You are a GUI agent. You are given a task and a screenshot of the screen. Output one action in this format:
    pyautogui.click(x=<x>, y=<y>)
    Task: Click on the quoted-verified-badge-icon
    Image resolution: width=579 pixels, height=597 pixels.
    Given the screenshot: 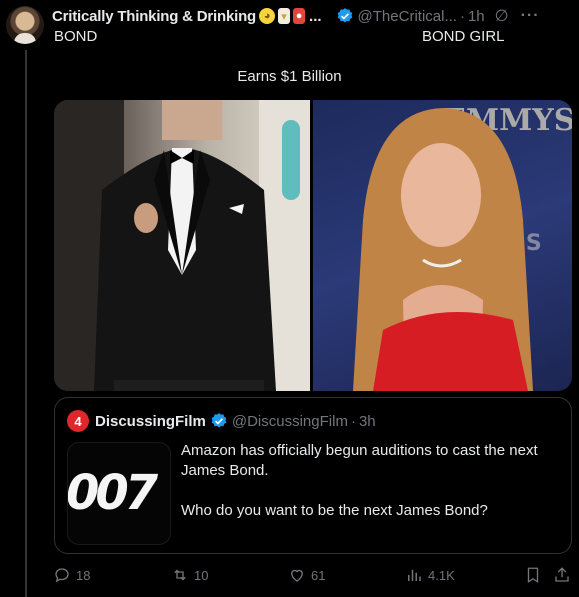 What is the action you would take?
    pyautogui.click(x=219, y=421)
    